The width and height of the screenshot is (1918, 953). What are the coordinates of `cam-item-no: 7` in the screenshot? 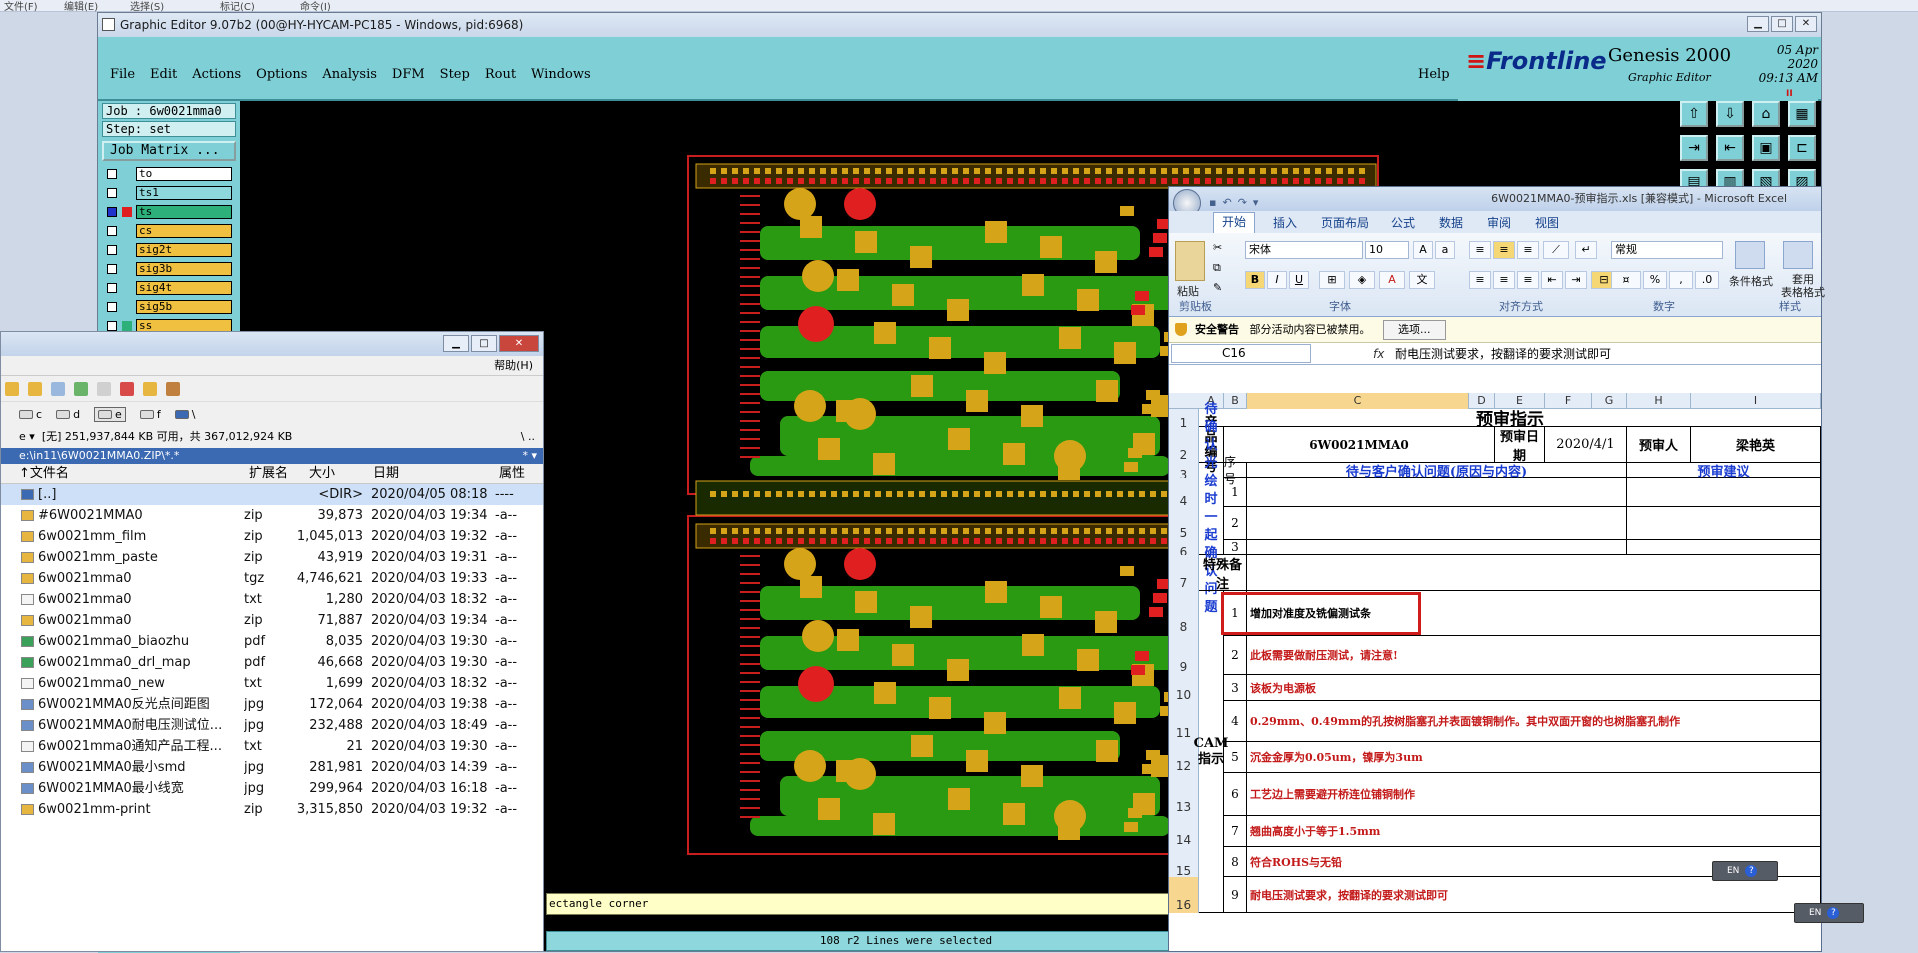 It's located at (1235, 831).